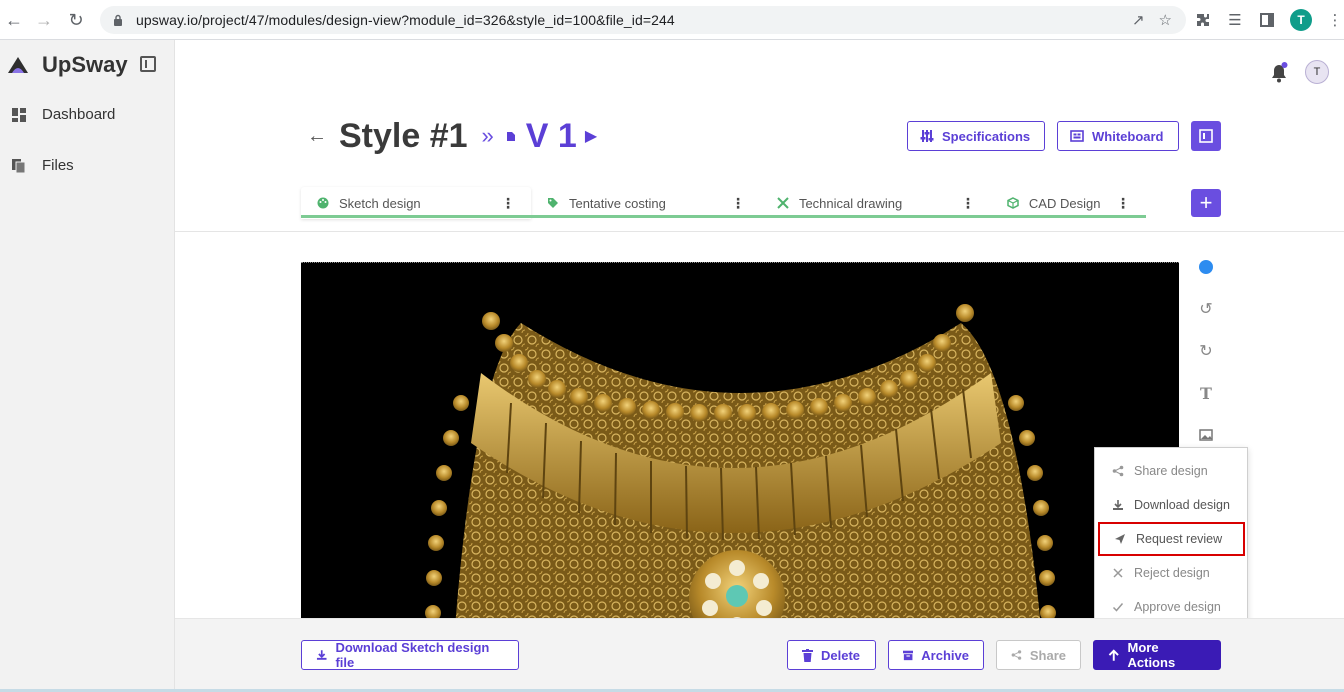  Describe the element at coordinates (14, 20) in the screenshot. I see `back-icon: ←` at that location.